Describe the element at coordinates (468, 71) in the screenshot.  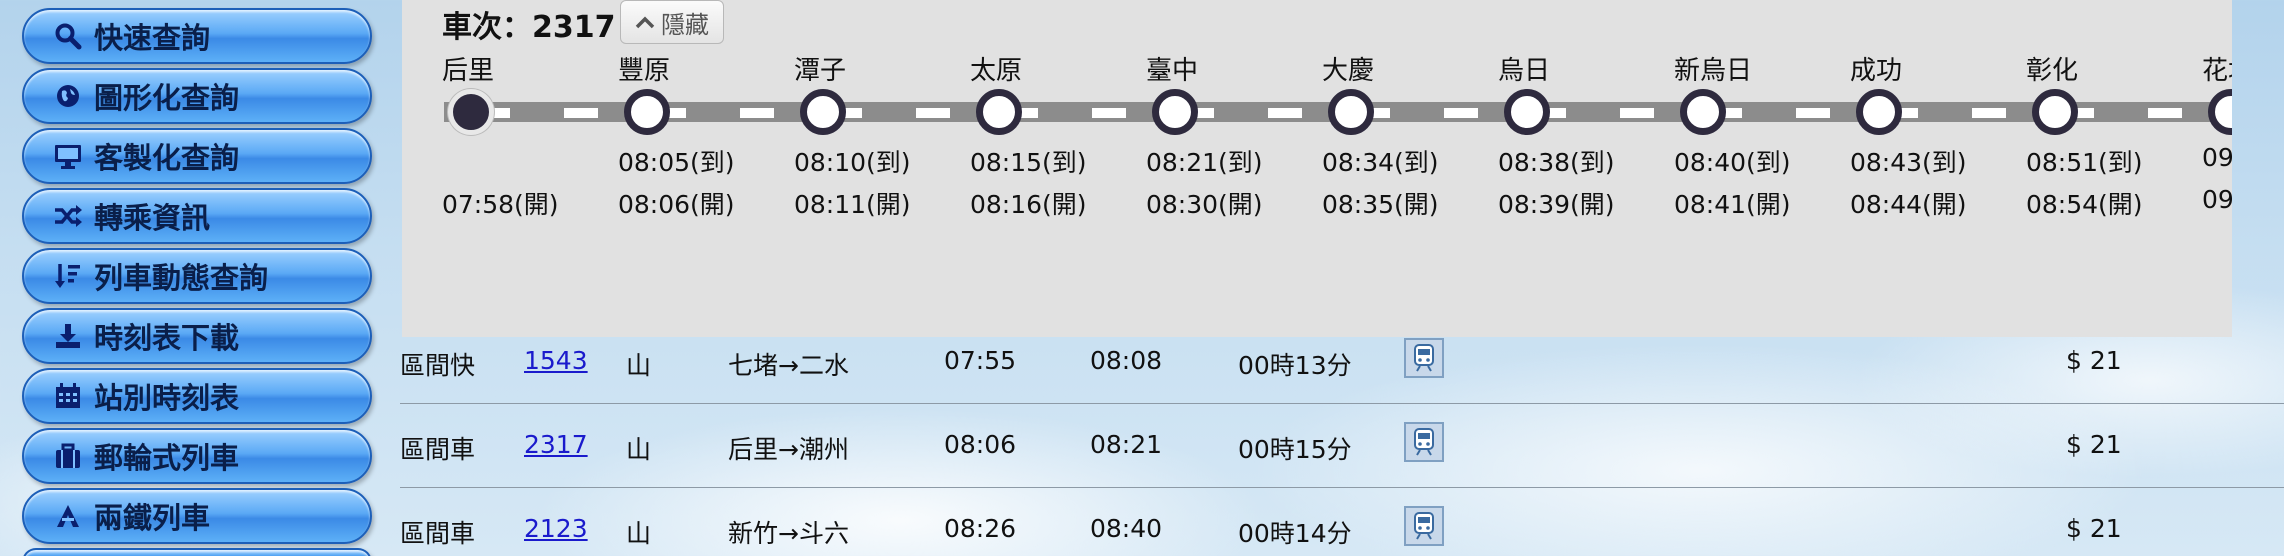
I see `station-name: 后里` at that location.